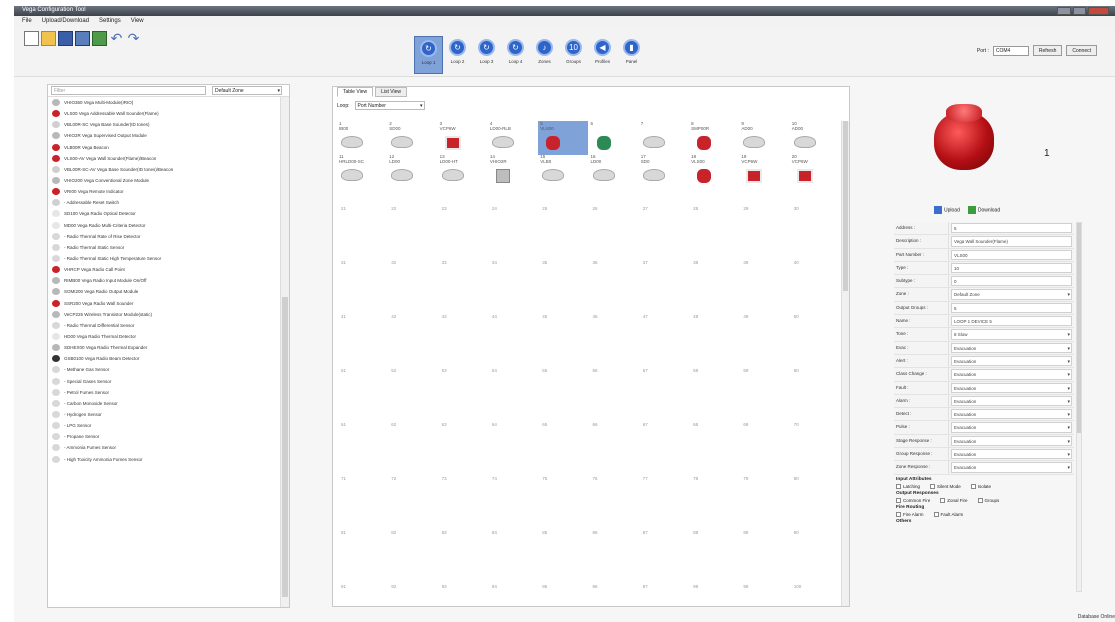 The width and height of the screenshot is (1115, 622). What do you see at coordinates (515, 55) in the screenshot?
I see `loop-button-4: ↻ Loop 4` at bounding box center [515, 55].